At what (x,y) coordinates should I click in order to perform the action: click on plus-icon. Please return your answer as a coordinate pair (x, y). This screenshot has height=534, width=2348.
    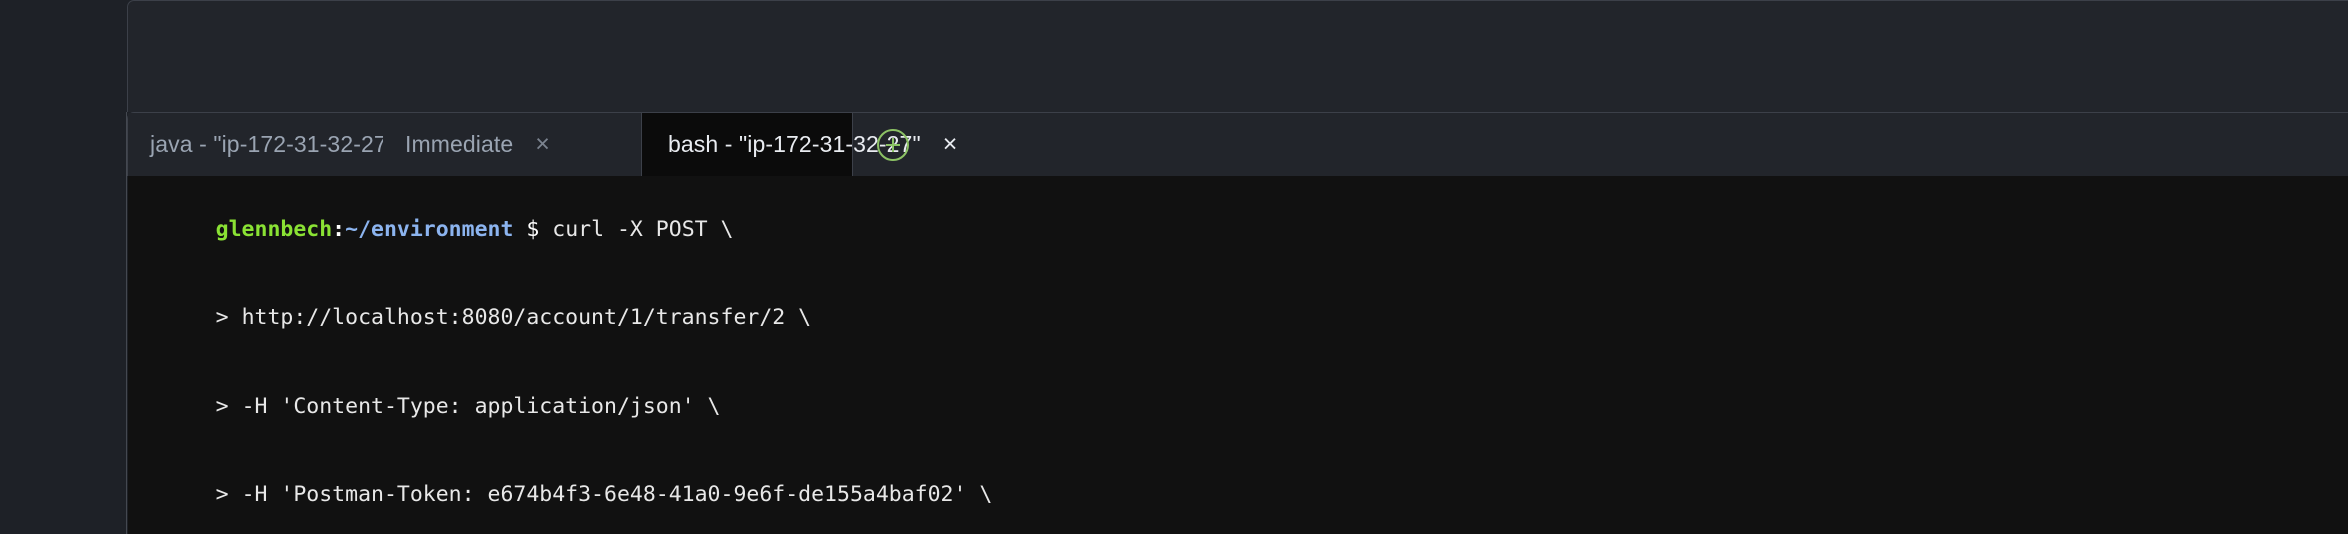
    Looking at the image, I should click on (893, 144).